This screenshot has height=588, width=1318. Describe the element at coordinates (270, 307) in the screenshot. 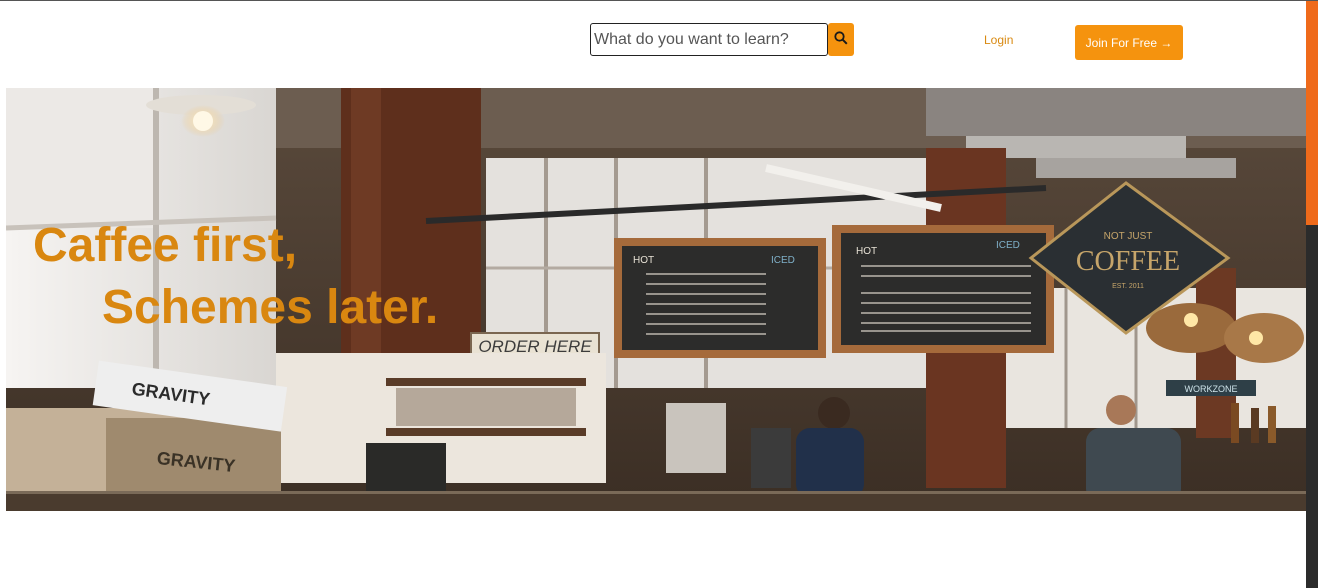

I see `hero-headline-line2: Schemes later.` at that location.